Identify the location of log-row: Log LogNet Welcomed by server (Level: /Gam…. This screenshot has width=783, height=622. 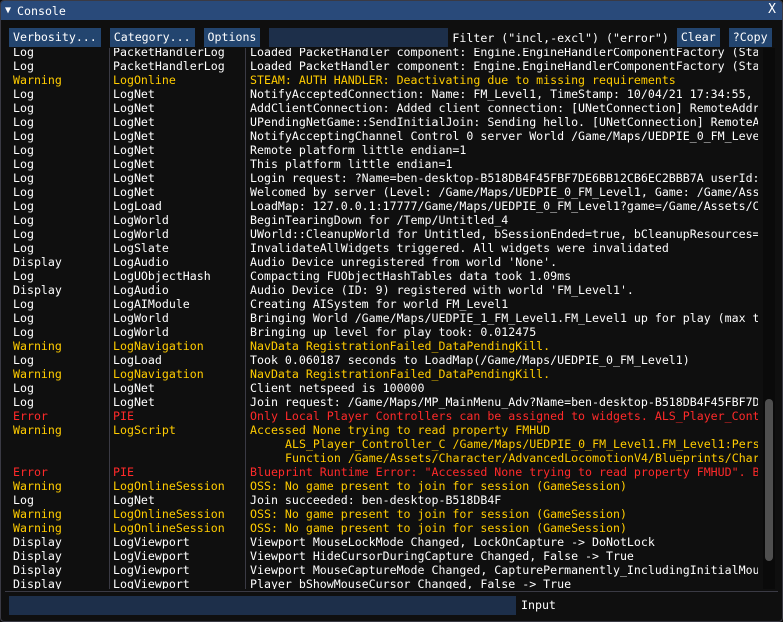
(390, 192).